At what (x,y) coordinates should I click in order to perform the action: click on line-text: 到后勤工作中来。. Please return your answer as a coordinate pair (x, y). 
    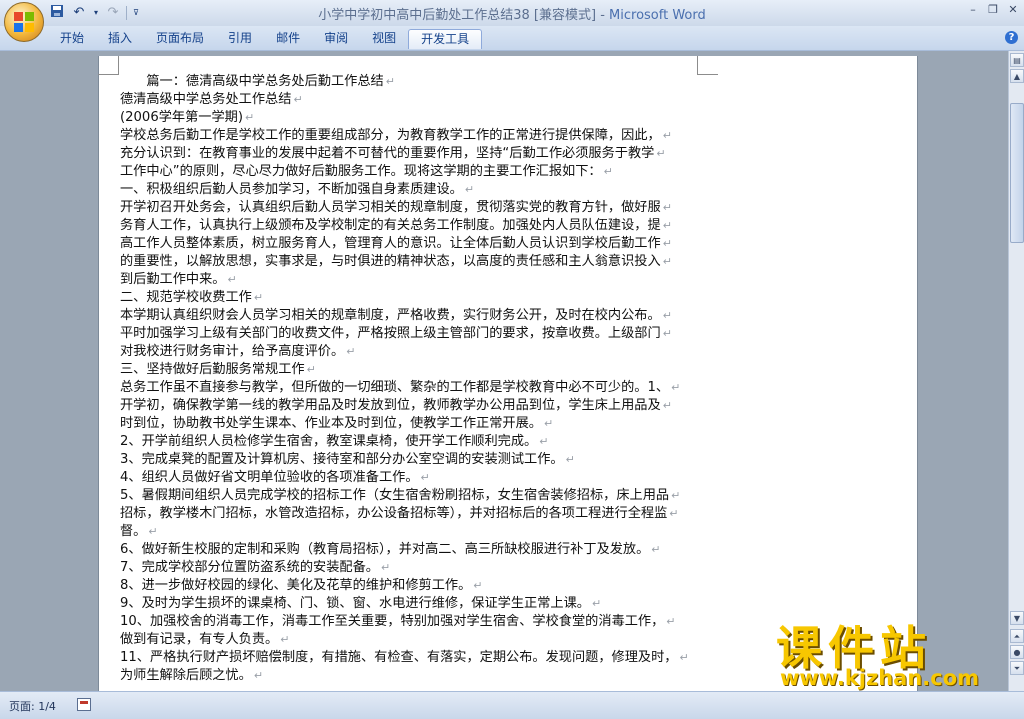
    Looking at the image, I should click on (173, 279).